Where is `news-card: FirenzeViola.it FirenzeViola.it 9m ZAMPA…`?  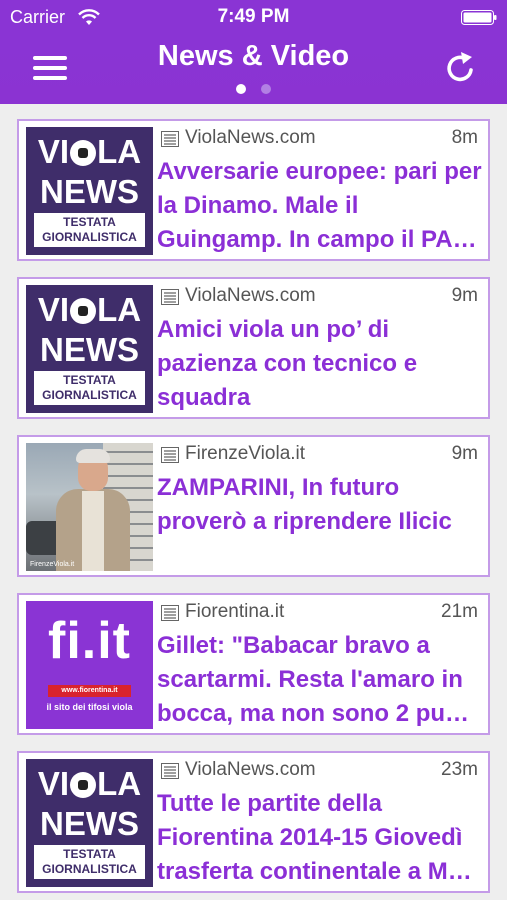
news-card: FirenzeViola.it FirenzeViola.it 9m ZAMPA… is located at coordinates (253, 506).